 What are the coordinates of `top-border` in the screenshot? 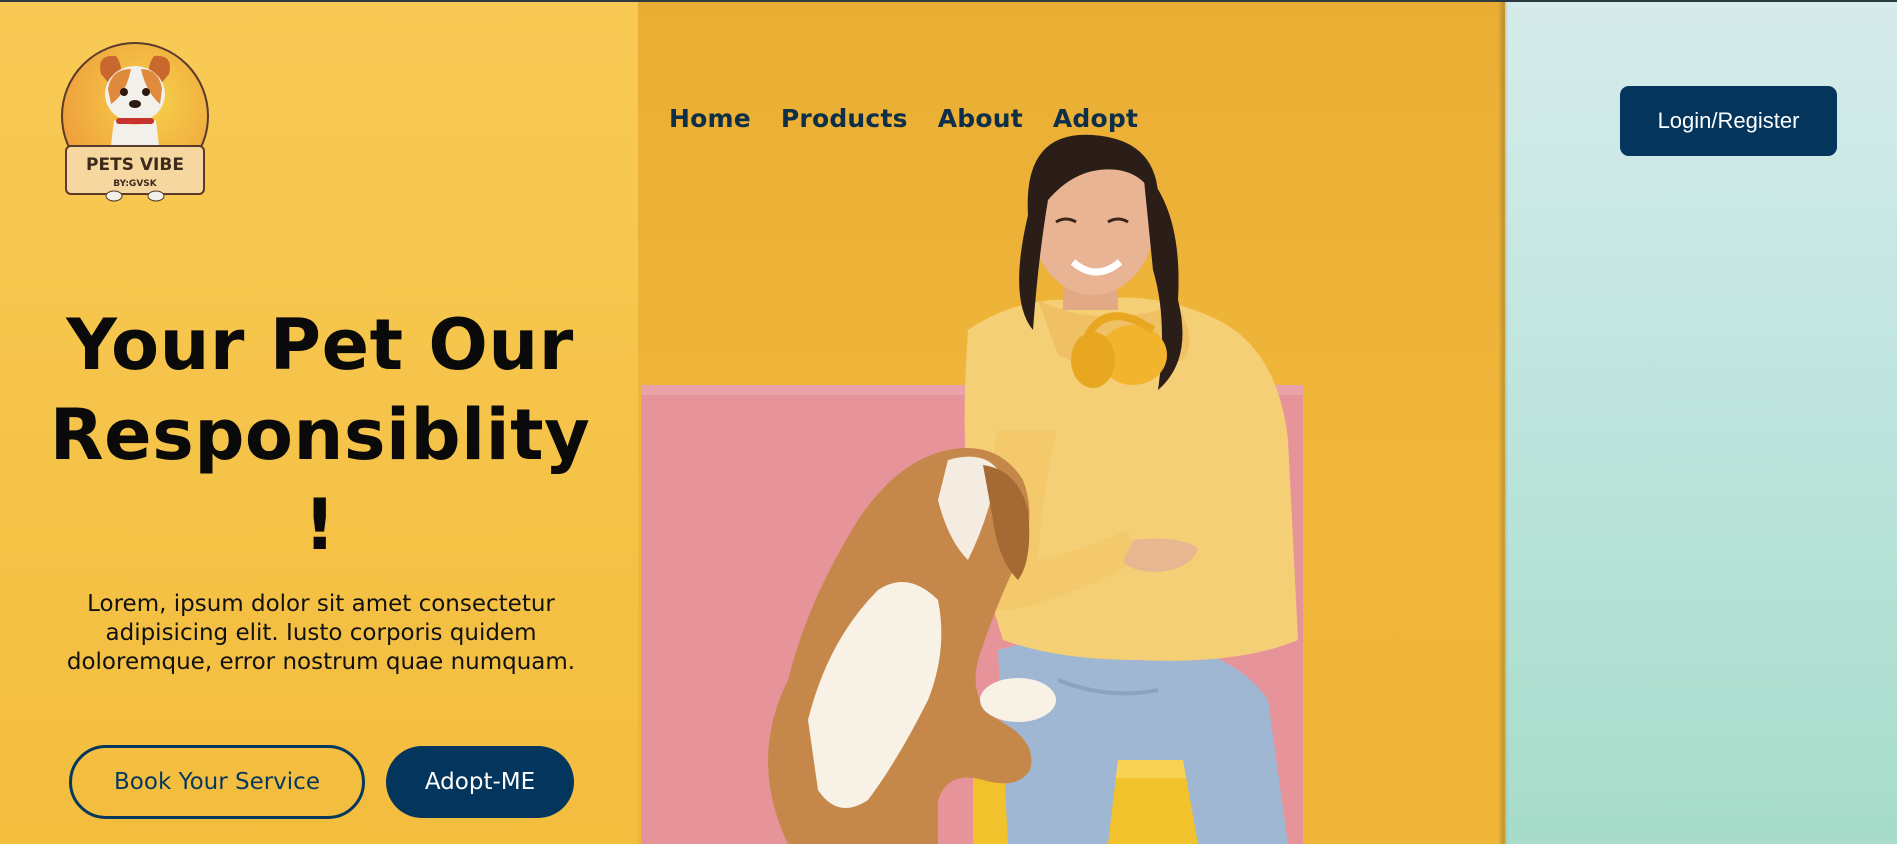 It's located at (948, 1).